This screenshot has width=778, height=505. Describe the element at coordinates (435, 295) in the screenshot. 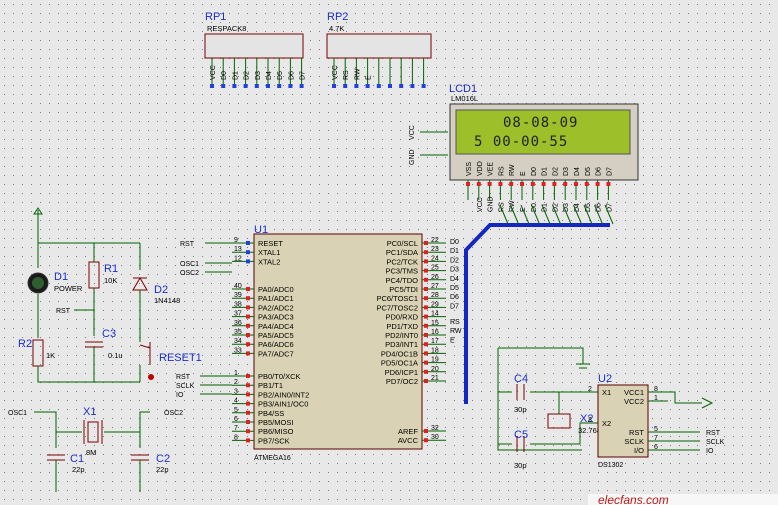

I see `u1-pin-number: 28` at that location.